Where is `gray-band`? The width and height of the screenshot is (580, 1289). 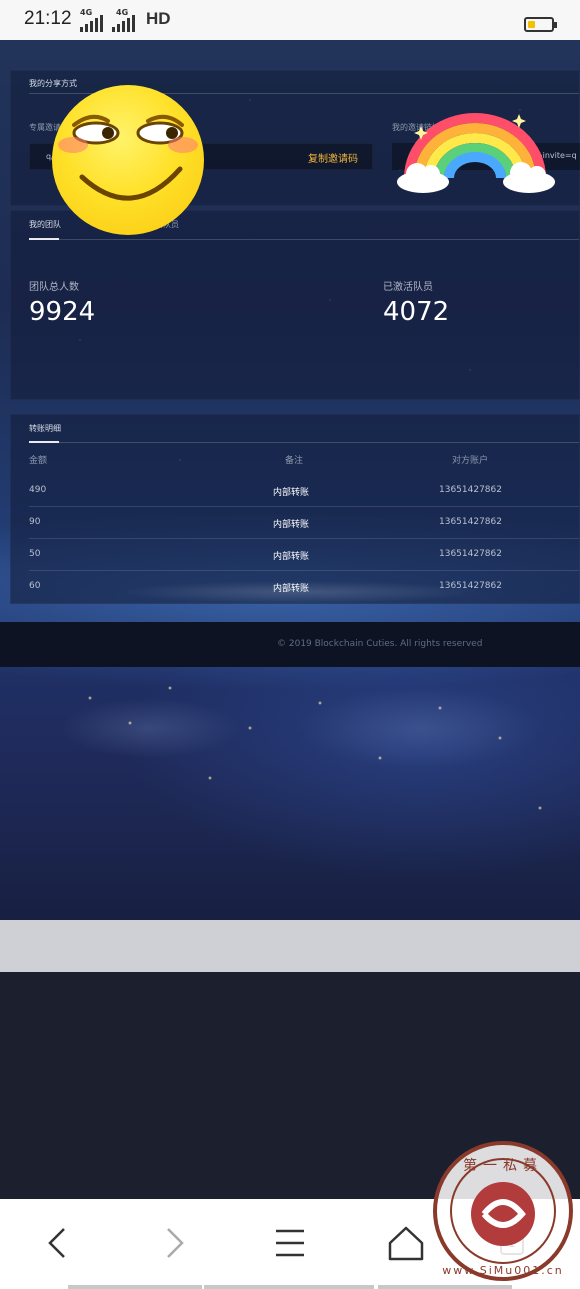 gray-band is located at coordinates (290, 946).